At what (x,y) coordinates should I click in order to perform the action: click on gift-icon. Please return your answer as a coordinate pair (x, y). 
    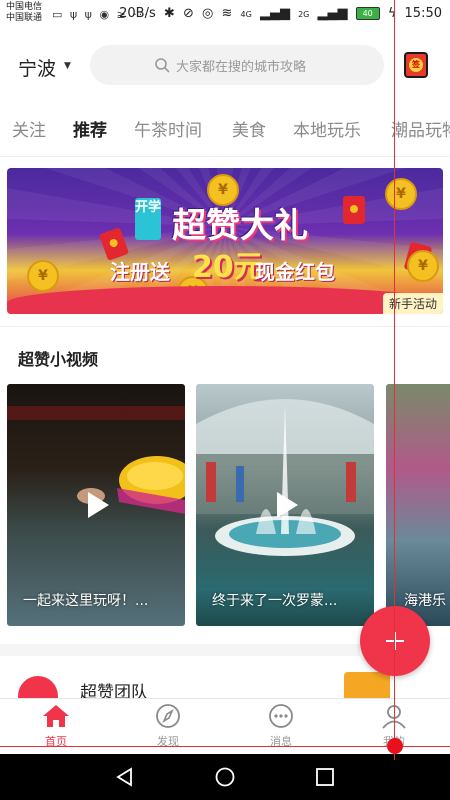
    Looking at the image, I should click on (367, 686).